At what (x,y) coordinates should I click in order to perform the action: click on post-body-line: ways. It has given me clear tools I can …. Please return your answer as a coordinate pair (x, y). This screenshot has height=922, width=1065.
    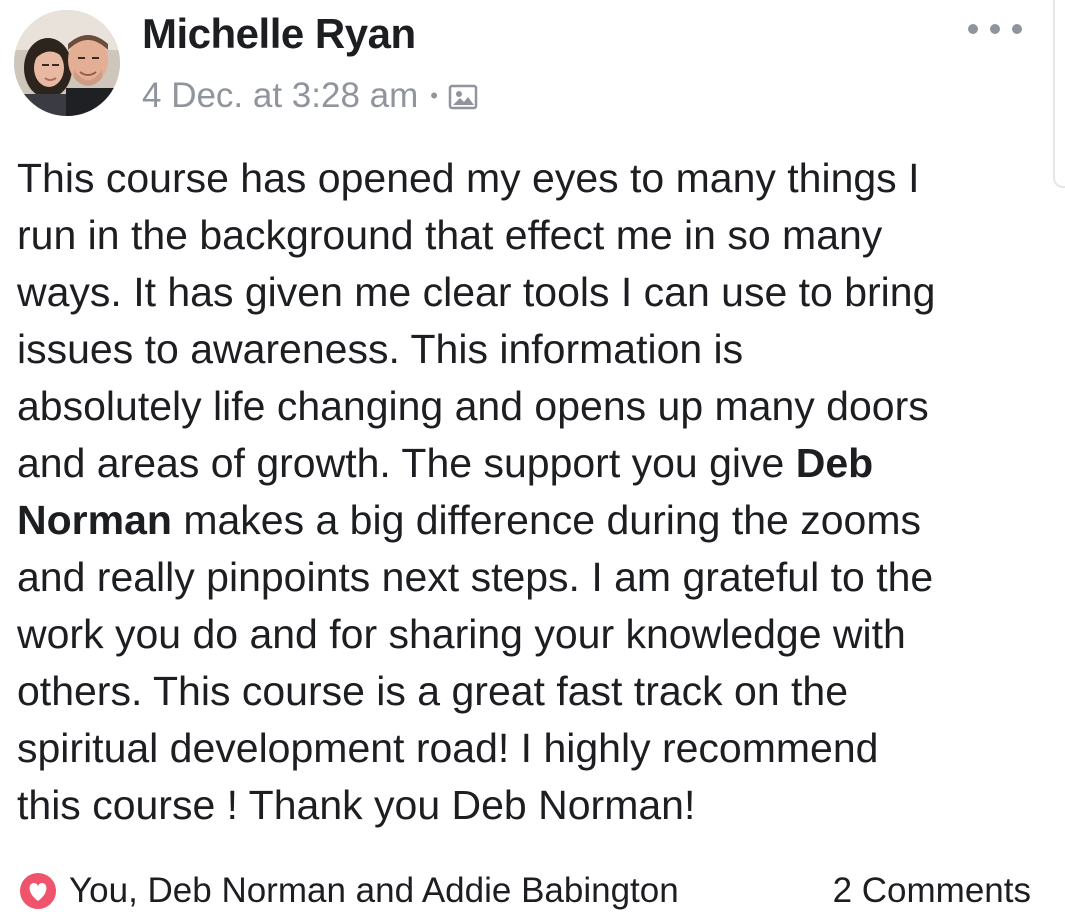
    Looking at the image, I should click on (476, 292).